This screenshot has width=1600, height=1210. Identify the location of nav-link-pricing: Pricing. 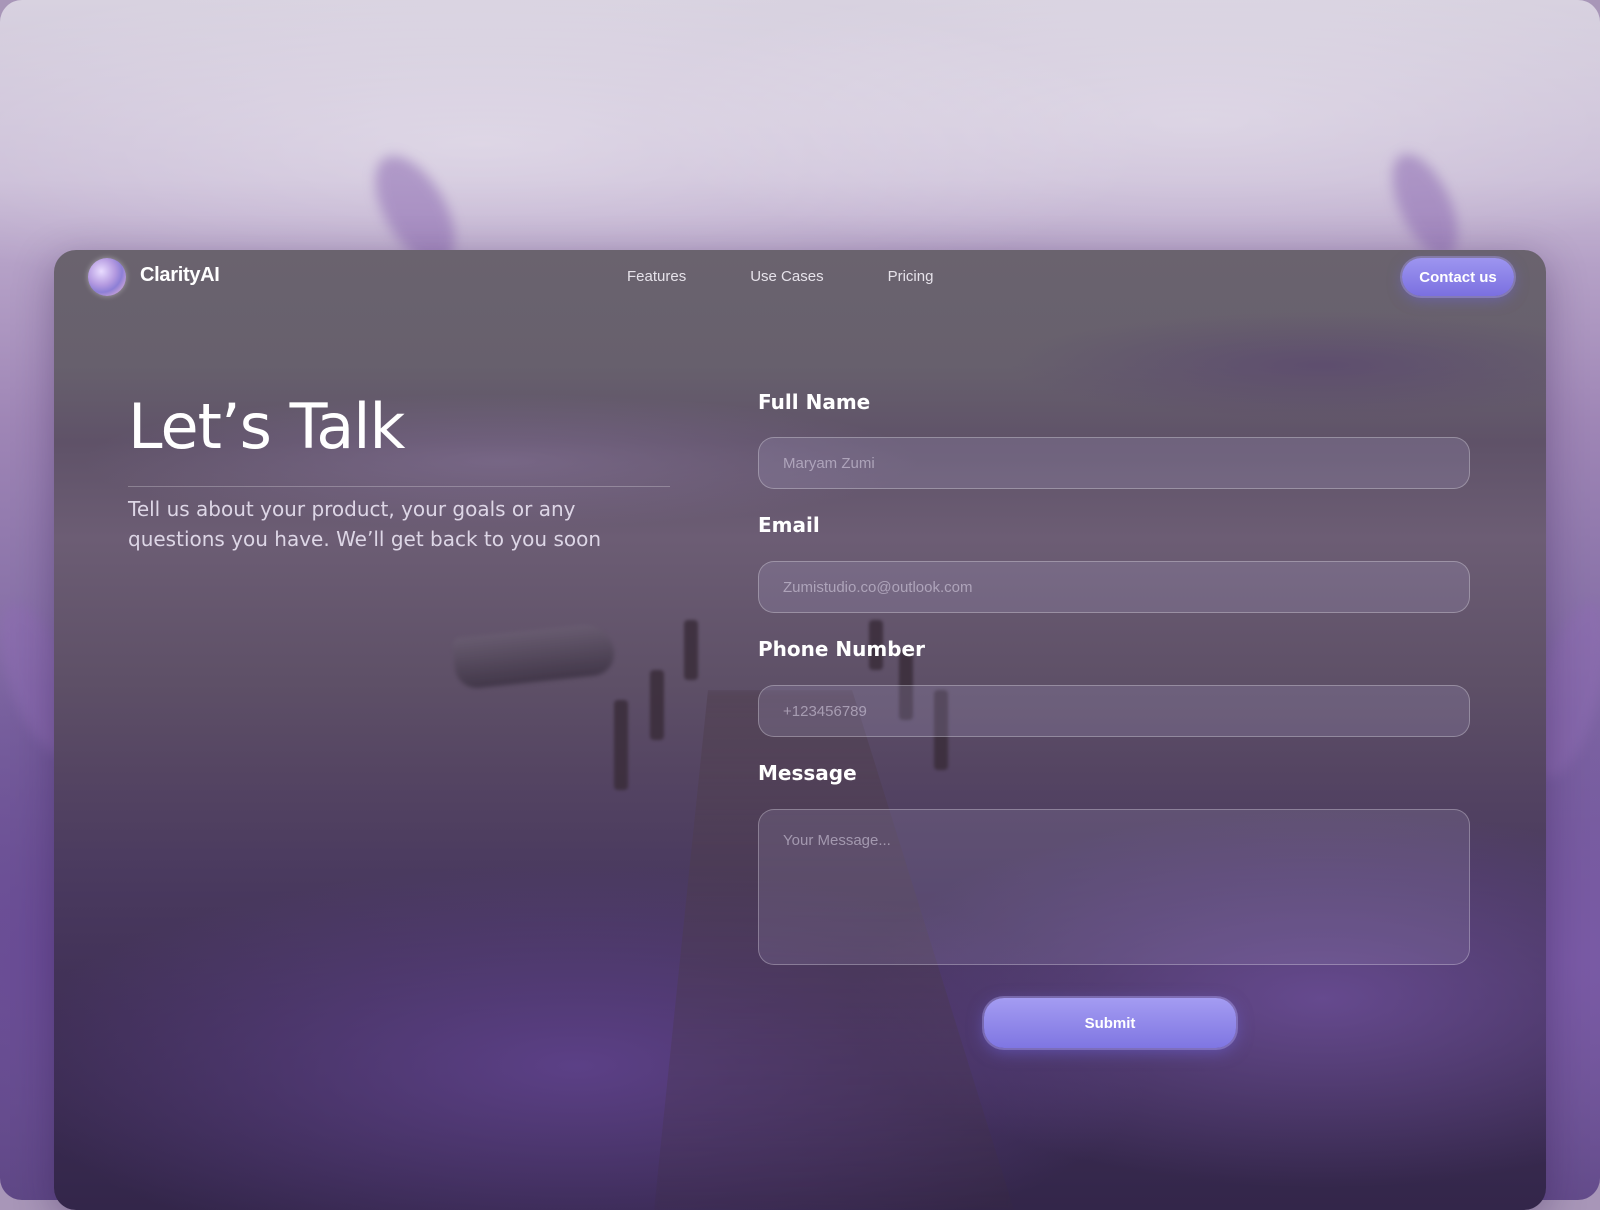
(911, 276).